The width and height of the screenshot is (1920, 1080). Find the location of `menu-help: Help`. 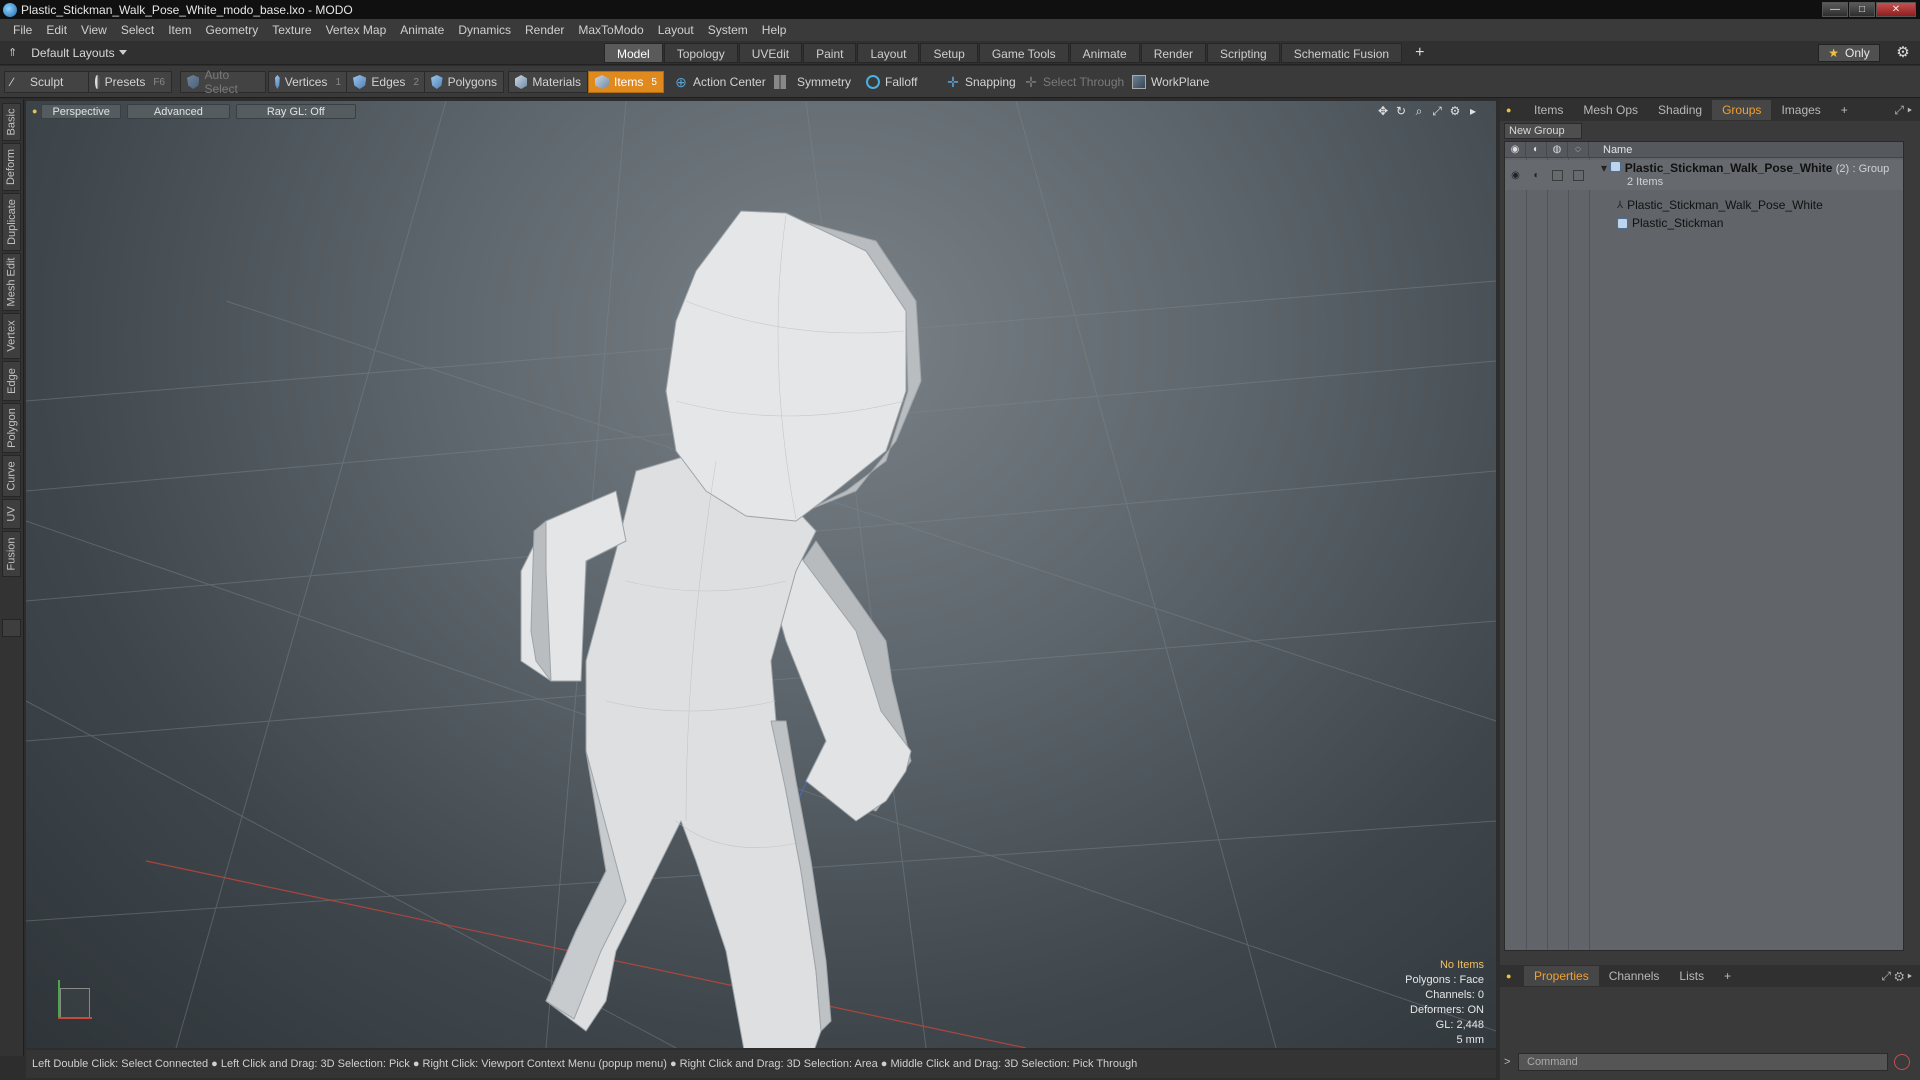

menu-help: Help is located at coordinates (774, 30).